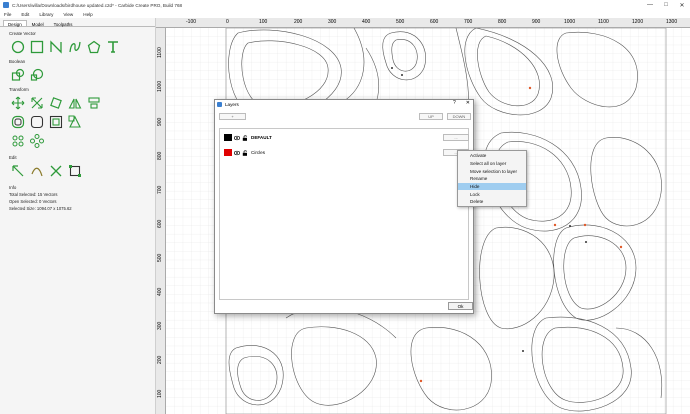 The width and height of the screenshot is (690, 414). What do you see at coordinates (454, 103) in the screenshot?
I see `help-button: ?` at bounding box center [454, 103].